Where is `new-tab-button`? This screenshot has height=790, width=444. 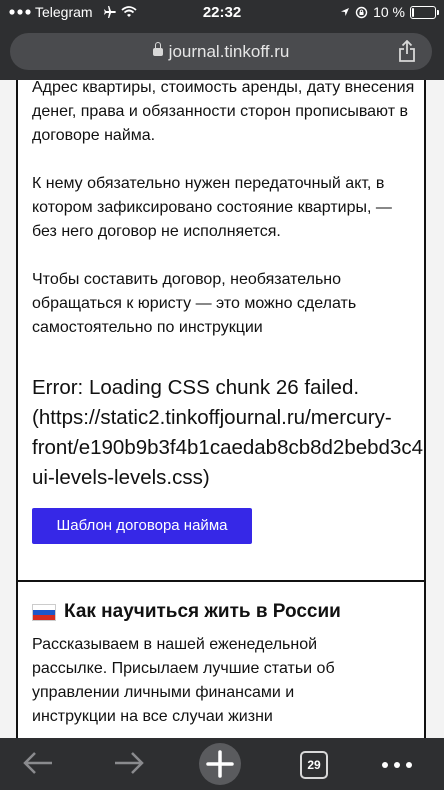 new-tab-button is located at coordinates (220, 764).